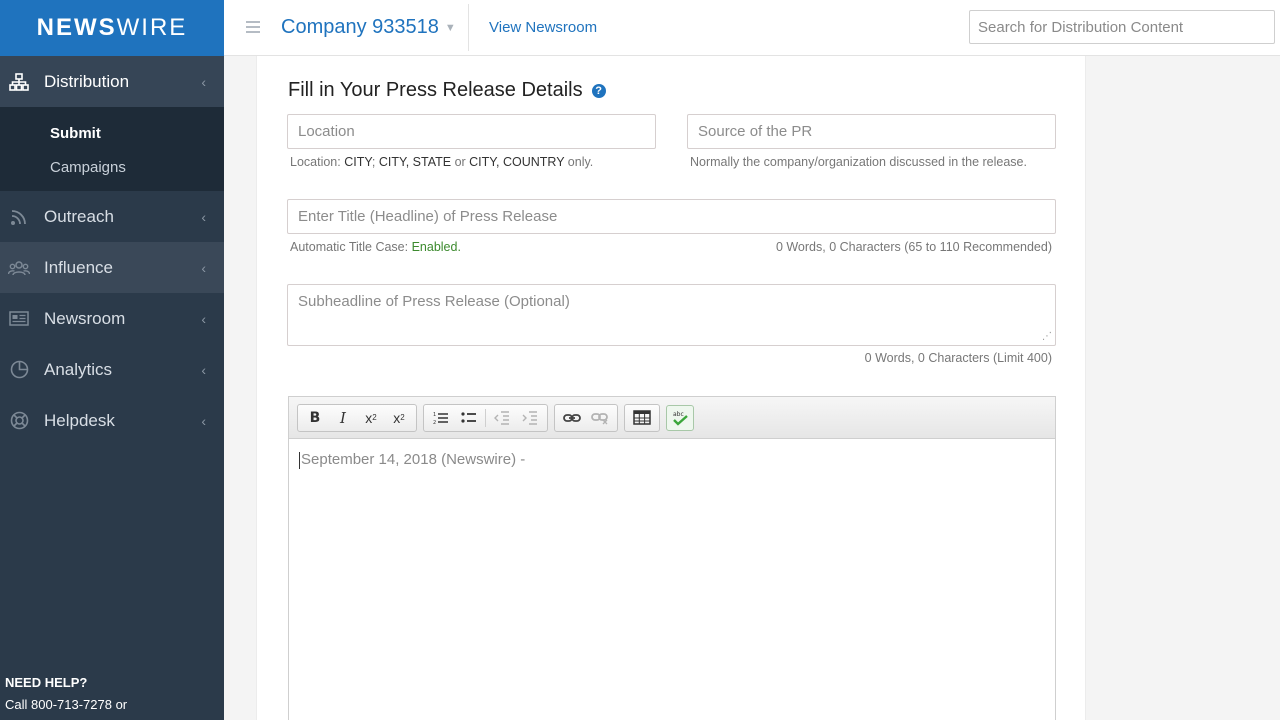  Describe the element at coordinates (46, 682) in the screenshot. I see `help-title: NEED HELP?` at that location.